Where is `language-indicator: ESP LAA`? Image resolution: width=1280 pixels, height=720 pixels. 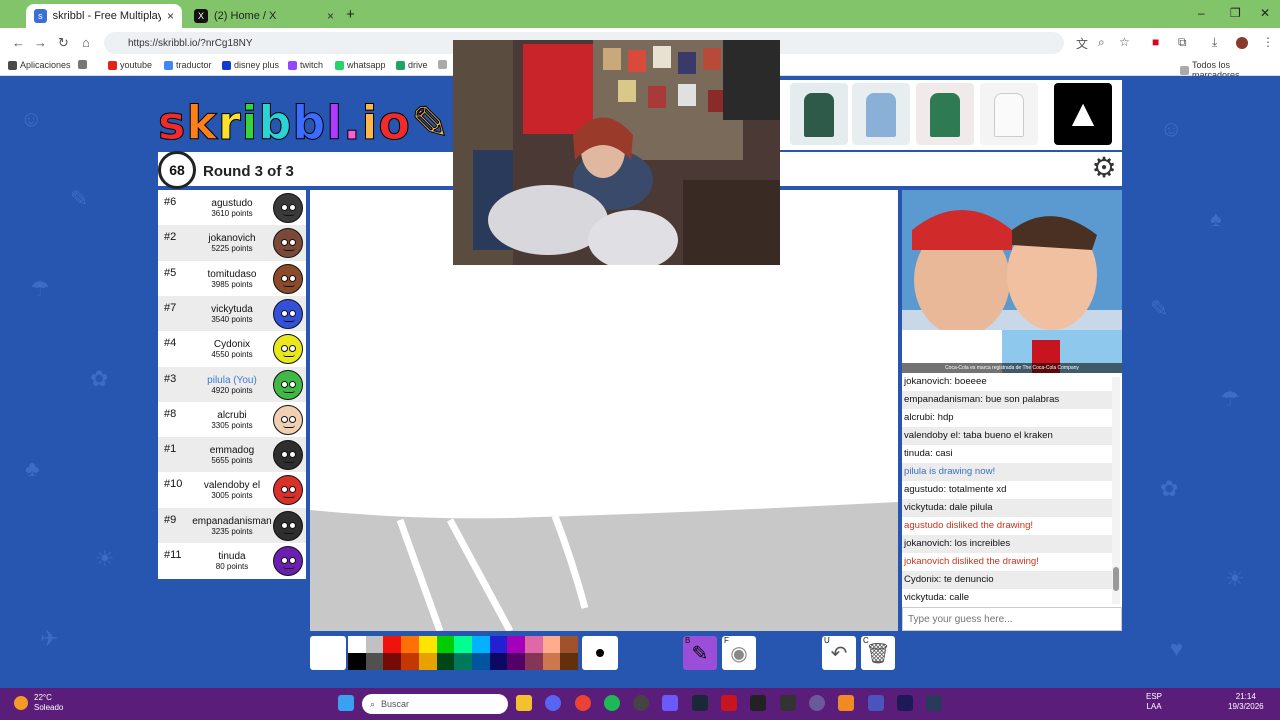 language-indicator: ESP LAA is located at coordinates (1154, 702).